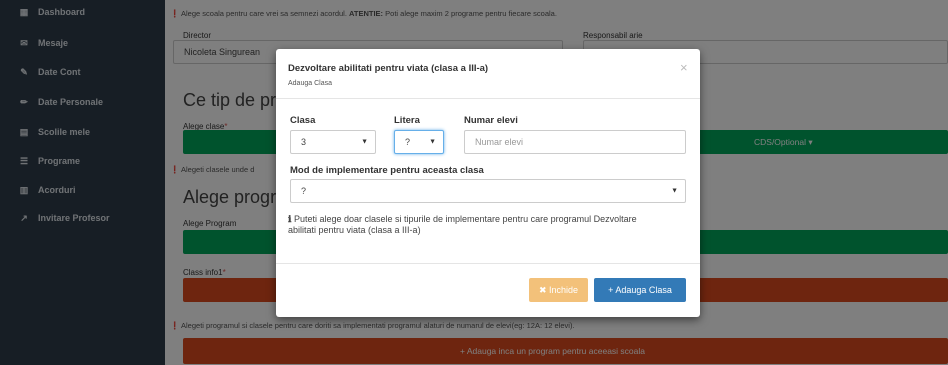 Image resolution: width=948 pixels, height=365 pixels. I want to click on clasa-label: Clasa, so click(303, 120).